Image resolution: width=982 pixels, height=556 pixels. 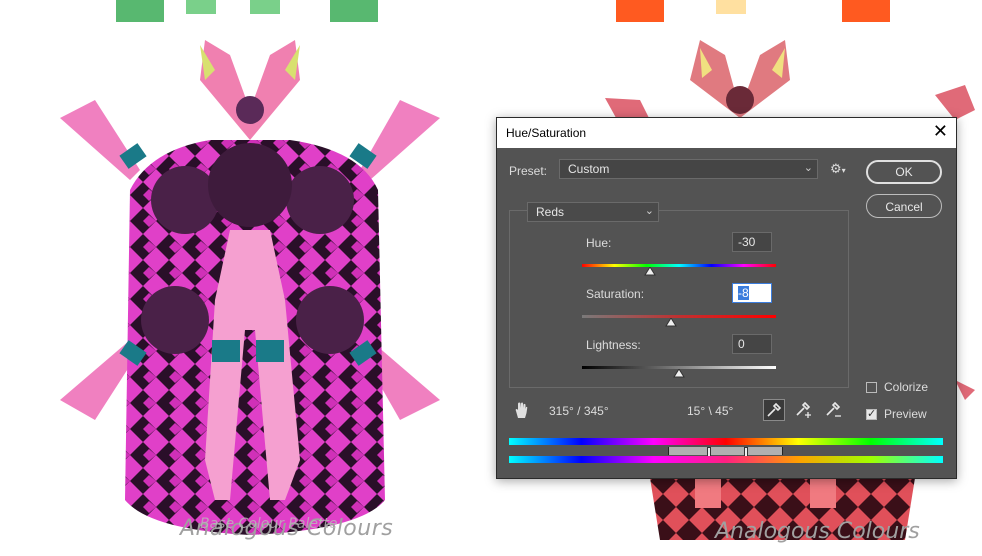 I want to click on preview-label: Preview, so click(x=905, y=414).